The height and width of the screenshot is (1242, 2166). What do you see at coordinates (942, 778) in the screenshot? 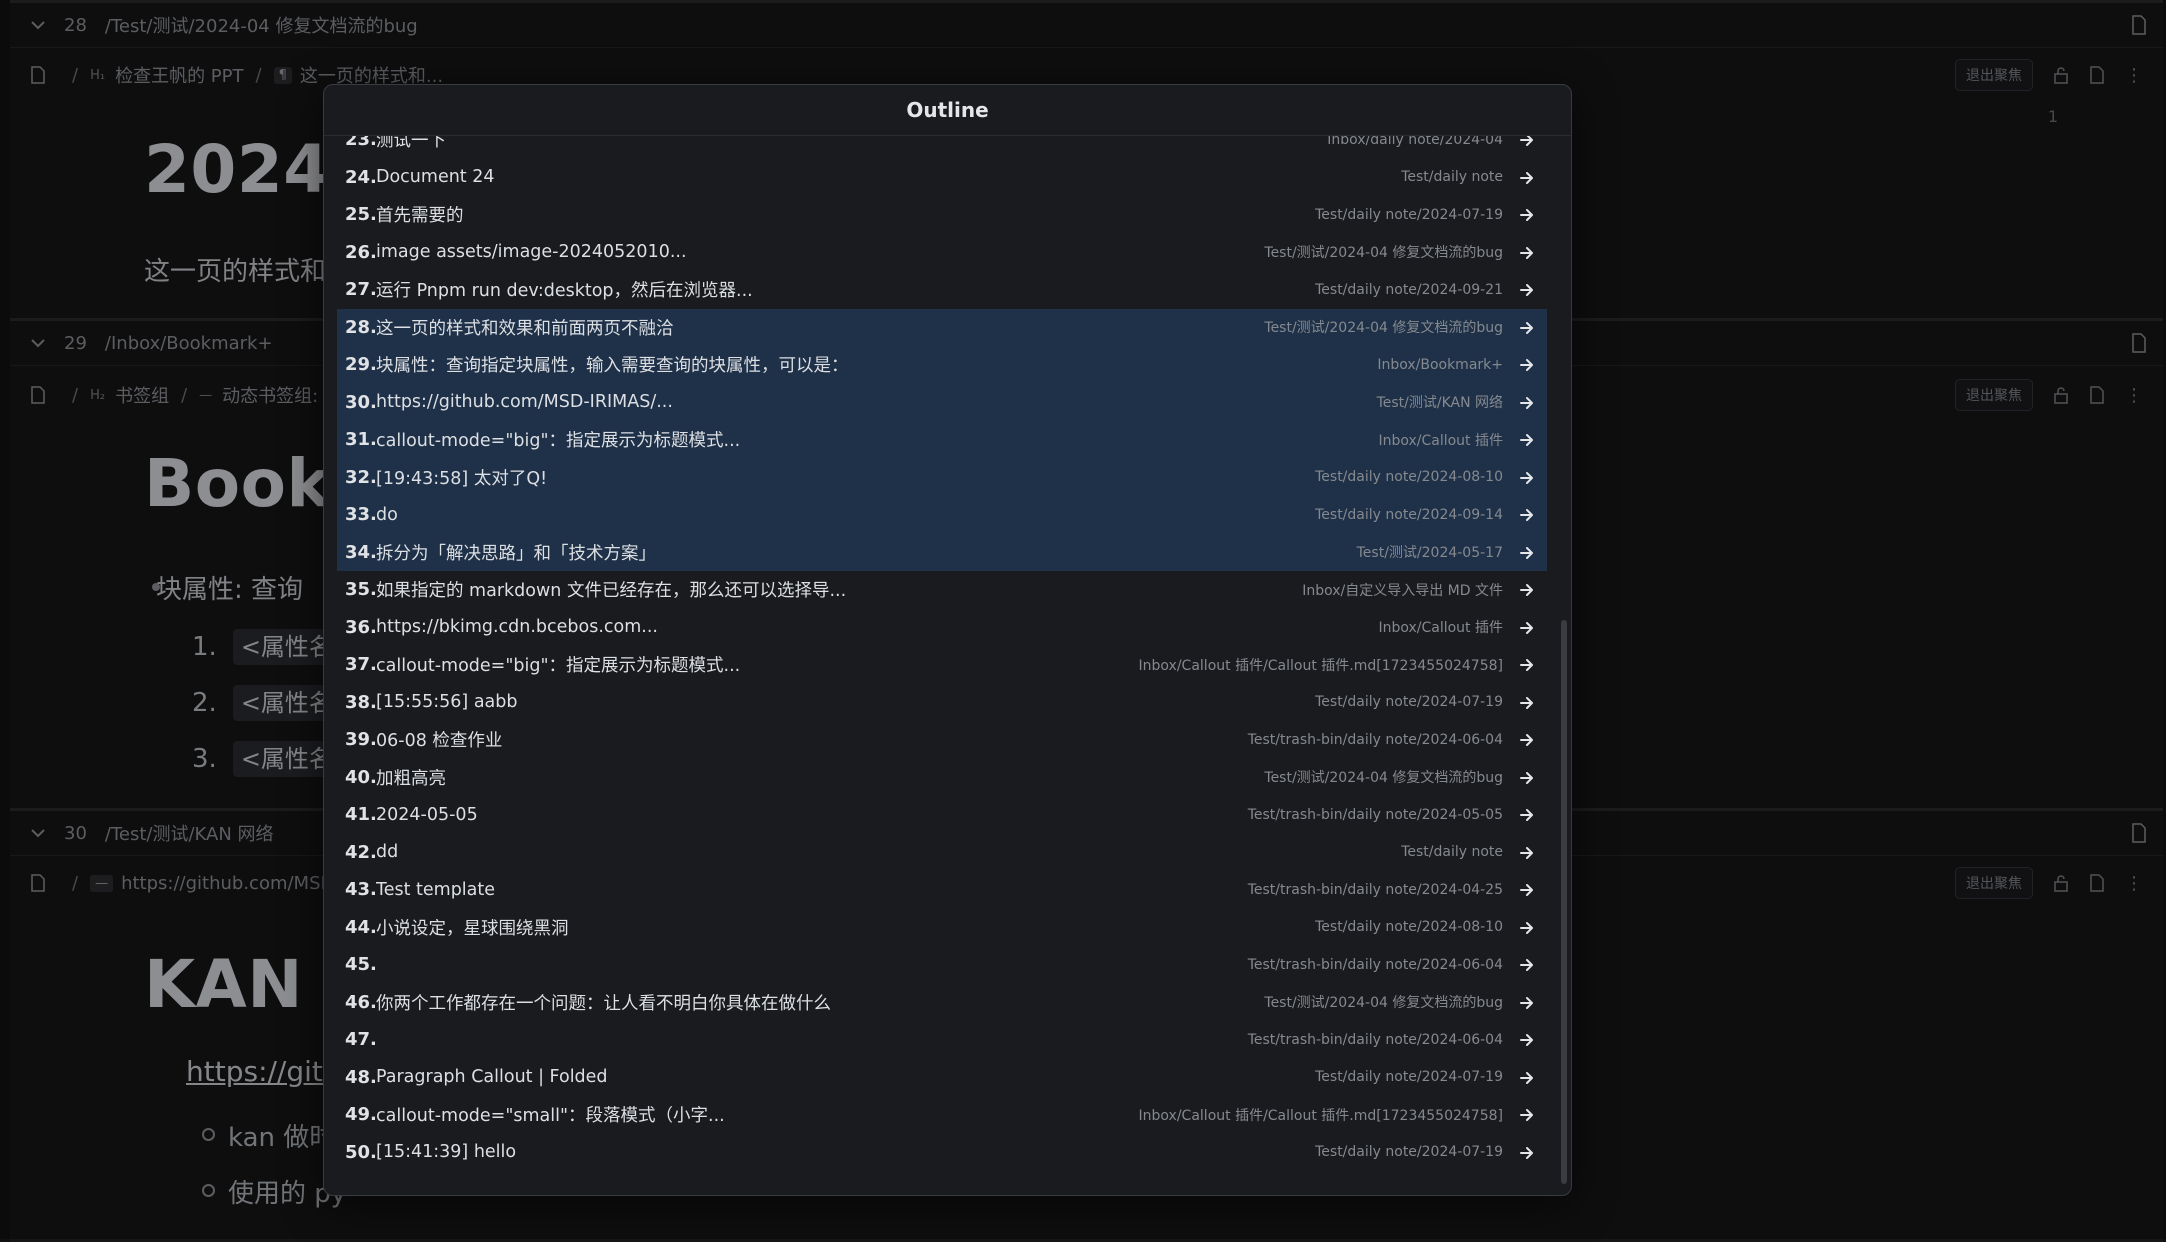
I see `outline-item: 40. 加粗高亮 Test/测试/2024-04 修复文档流的bug` at bounding box center [942, 778].